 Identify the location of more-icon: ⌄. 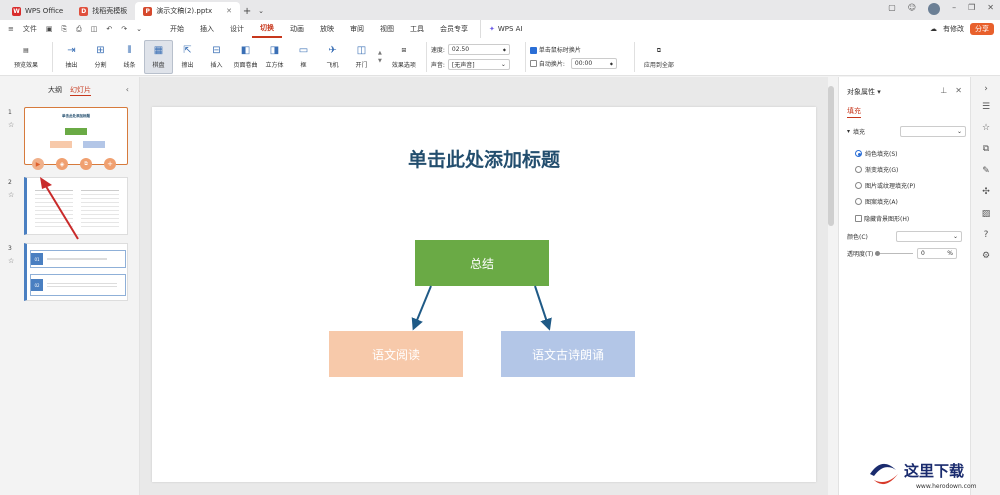
(139, 29).